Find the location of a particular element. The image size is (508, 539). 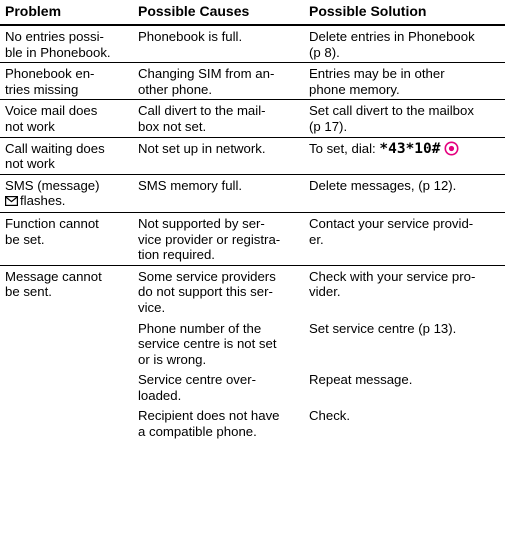

cause-cell: Service centre over- loaded. is located at coordinates (197, 387).